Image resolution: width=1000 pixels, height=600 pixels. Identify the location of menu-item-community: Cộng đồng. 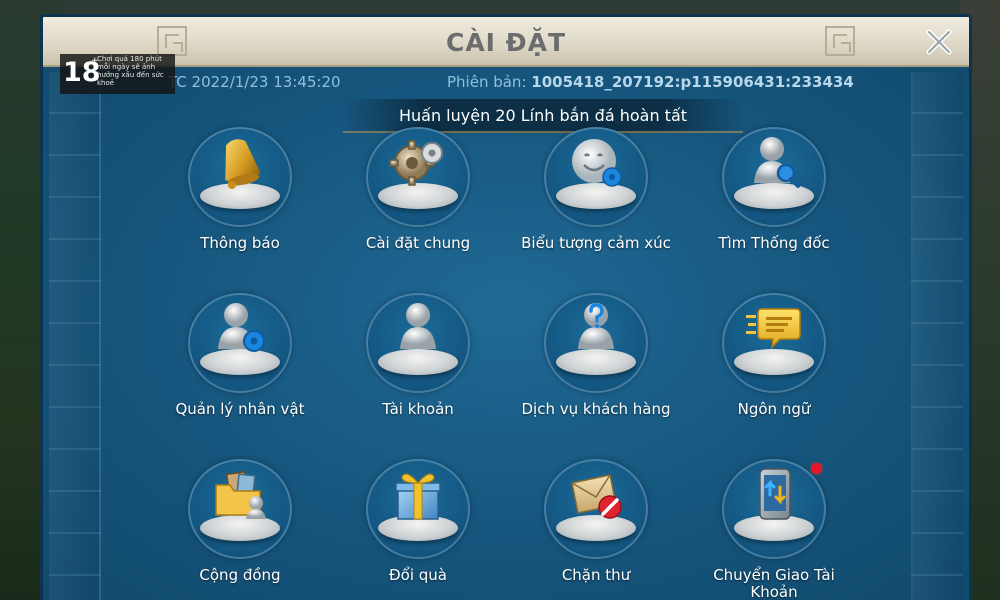
(240, 521).